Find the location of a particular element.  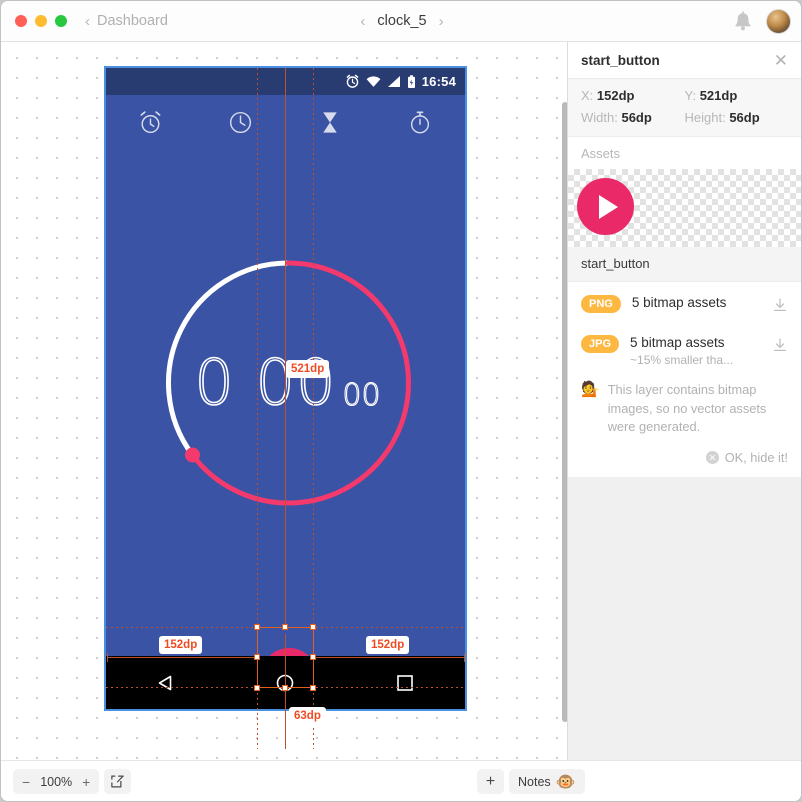

alarm-tab-icon is located at coordinates (151, 122).